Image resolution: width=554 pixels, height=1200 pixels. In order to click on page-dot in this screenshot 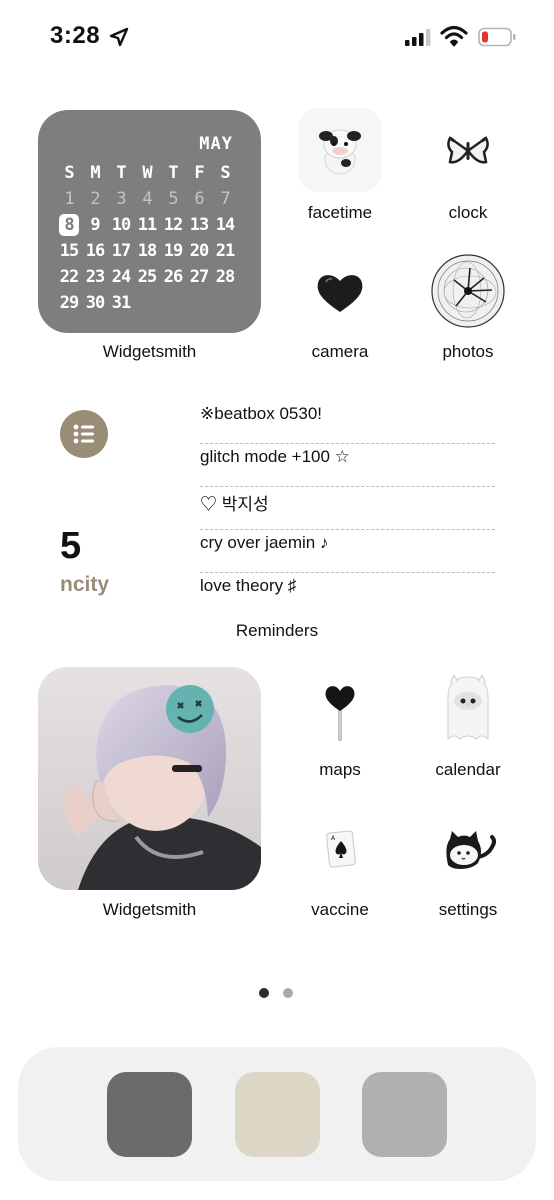, I will do `click(288, 993)`.